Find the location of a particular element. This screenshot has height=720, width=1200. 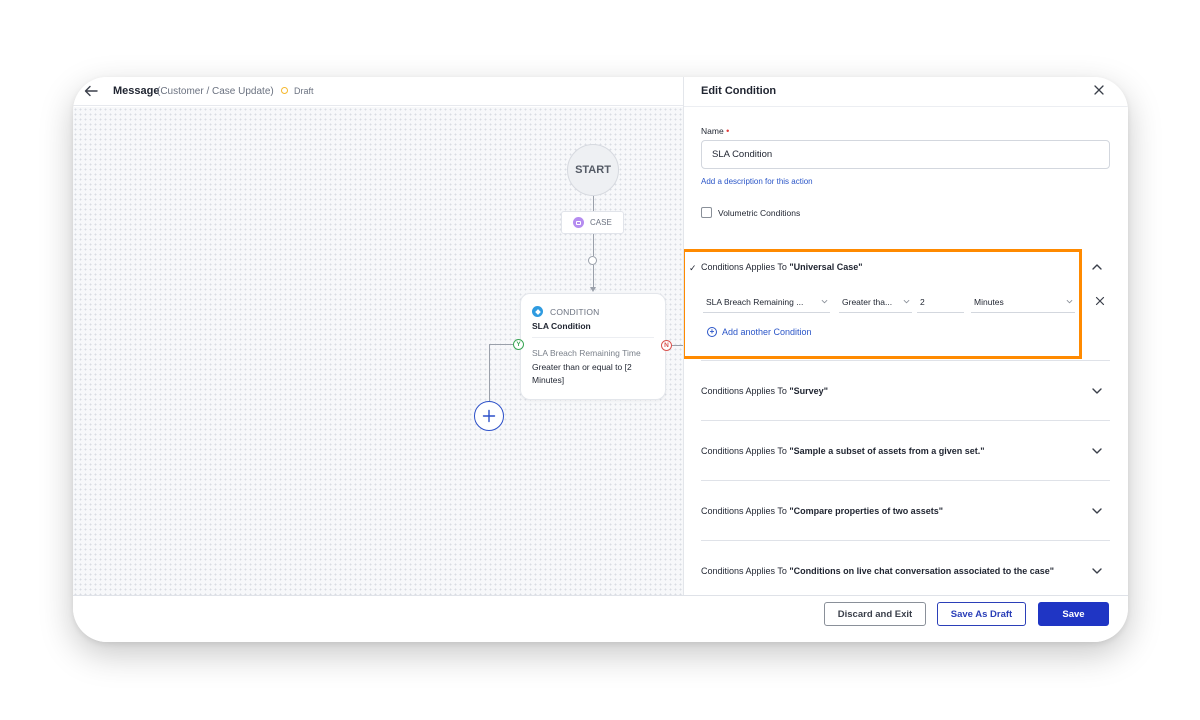

case-icon is located at coordinates (578, 222).